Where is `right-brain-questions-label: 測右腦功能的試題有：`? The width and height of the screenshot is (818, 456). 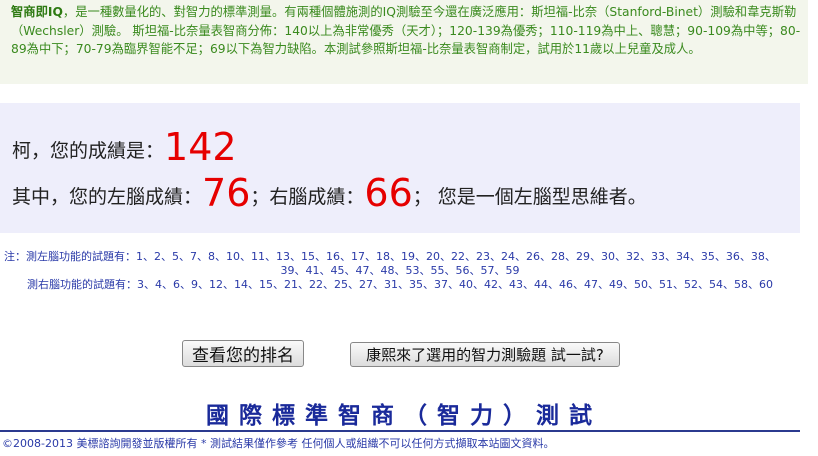 right-brain-questions-label: 測右腦功能的試題有： is located at coordinates (82, 284).